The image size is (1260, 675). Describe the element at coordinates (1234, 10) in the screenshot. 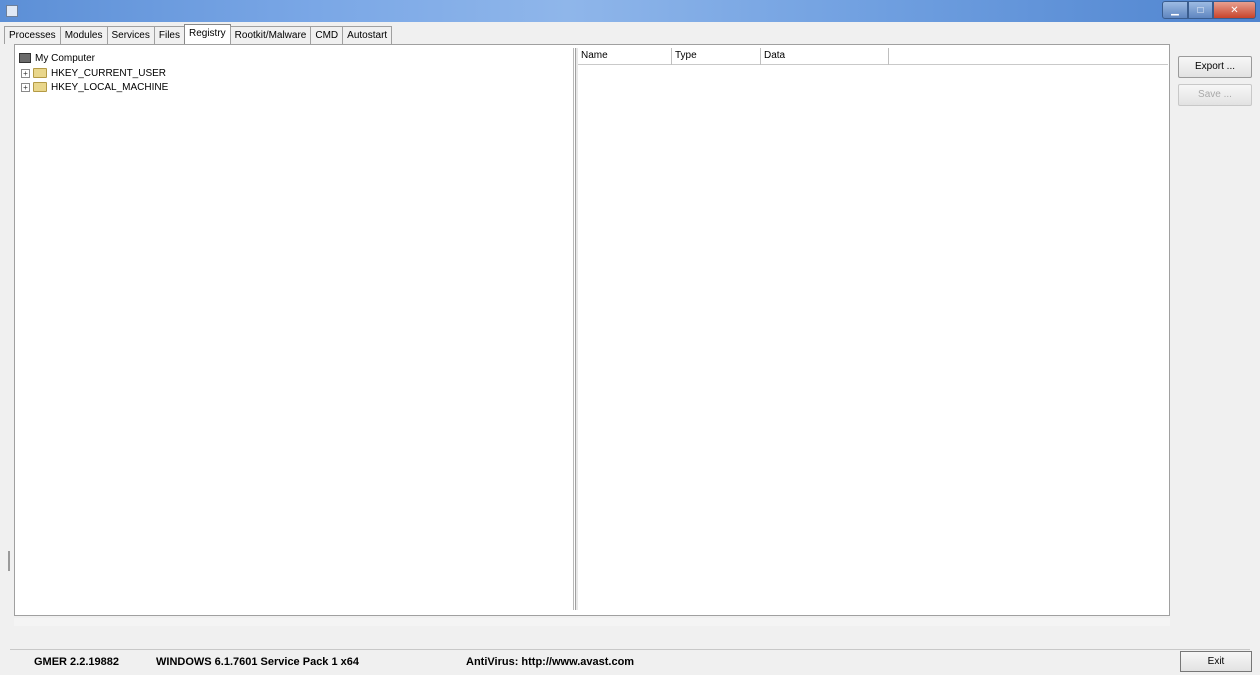

I see `close-button: ✕` at that location.